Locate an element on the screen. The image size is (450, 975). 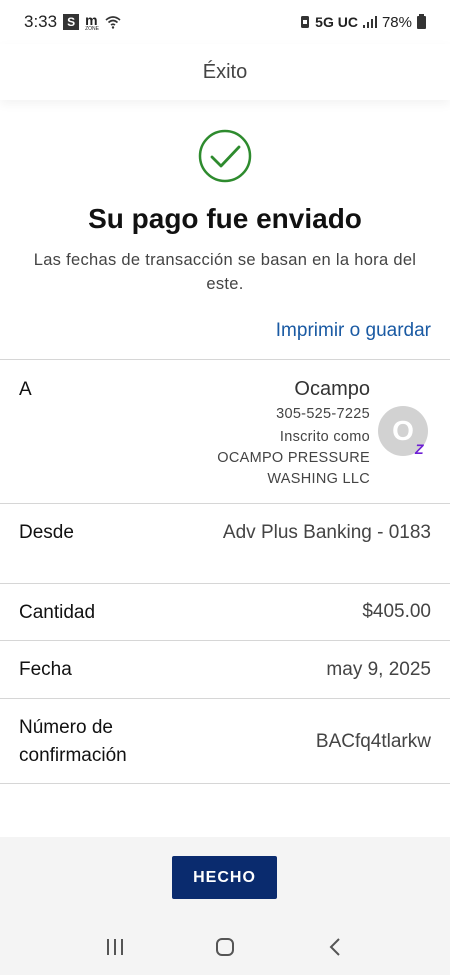
battery-percent: 78% is located at coordinates (396, 22).